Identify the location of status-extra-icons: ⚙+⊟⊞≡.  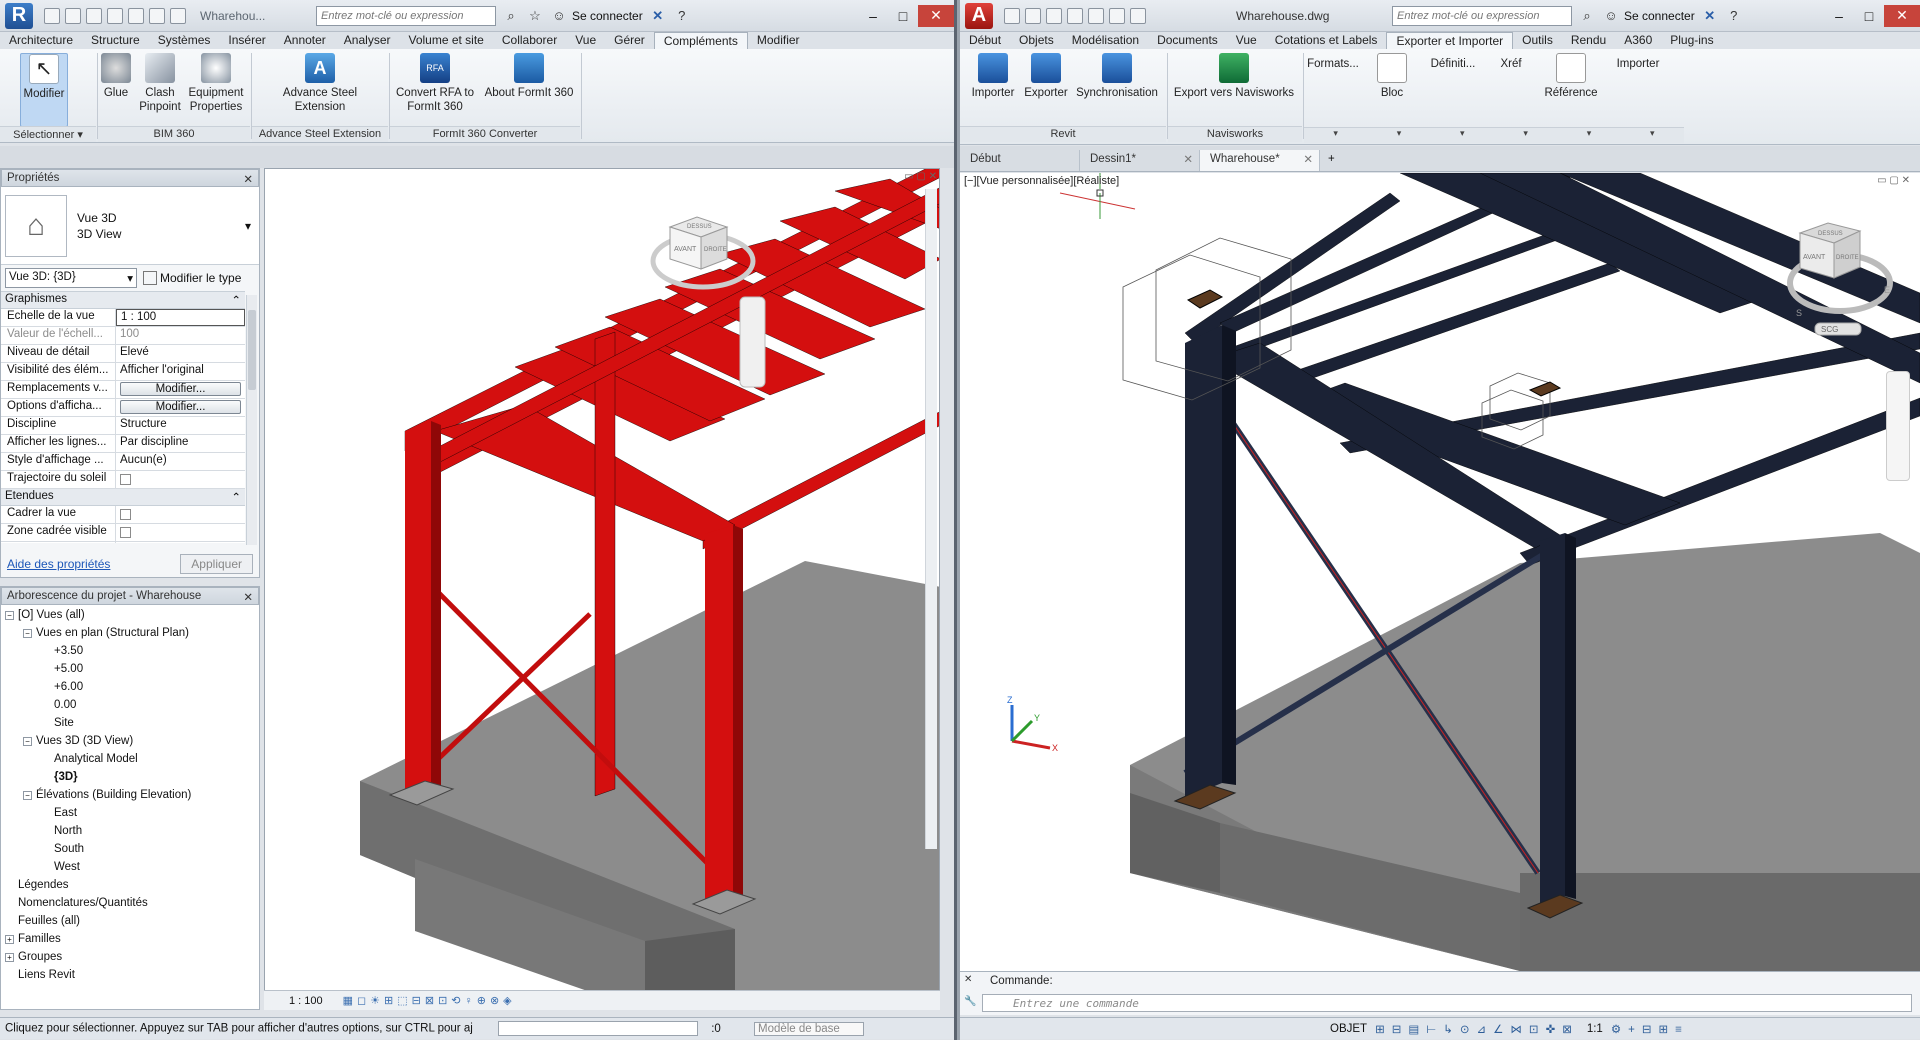
(1650, 1029).